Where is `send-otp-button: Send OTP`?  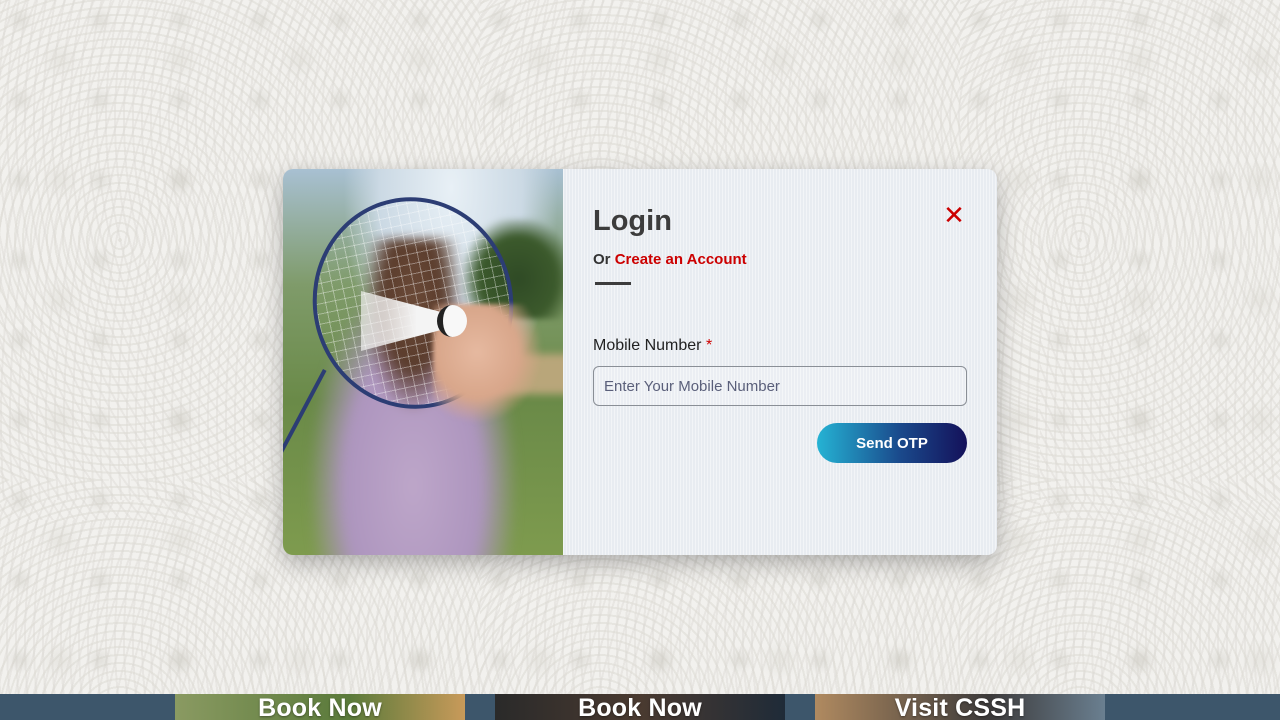
send-otp-button: Send OTP is located at coordinates (892, 443).